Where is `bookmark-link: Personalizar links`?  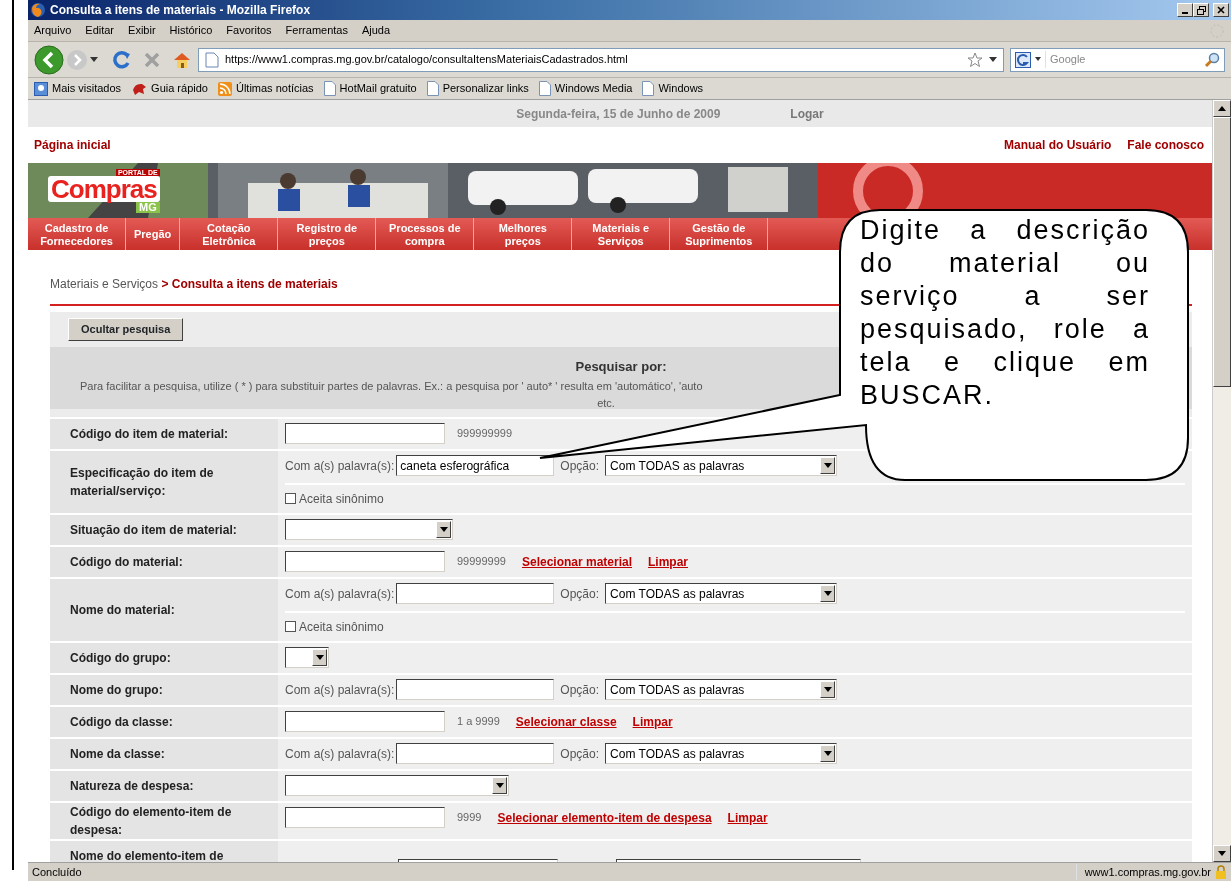 bookmark-link: Personalizar links is located at coordinates (477, 88).